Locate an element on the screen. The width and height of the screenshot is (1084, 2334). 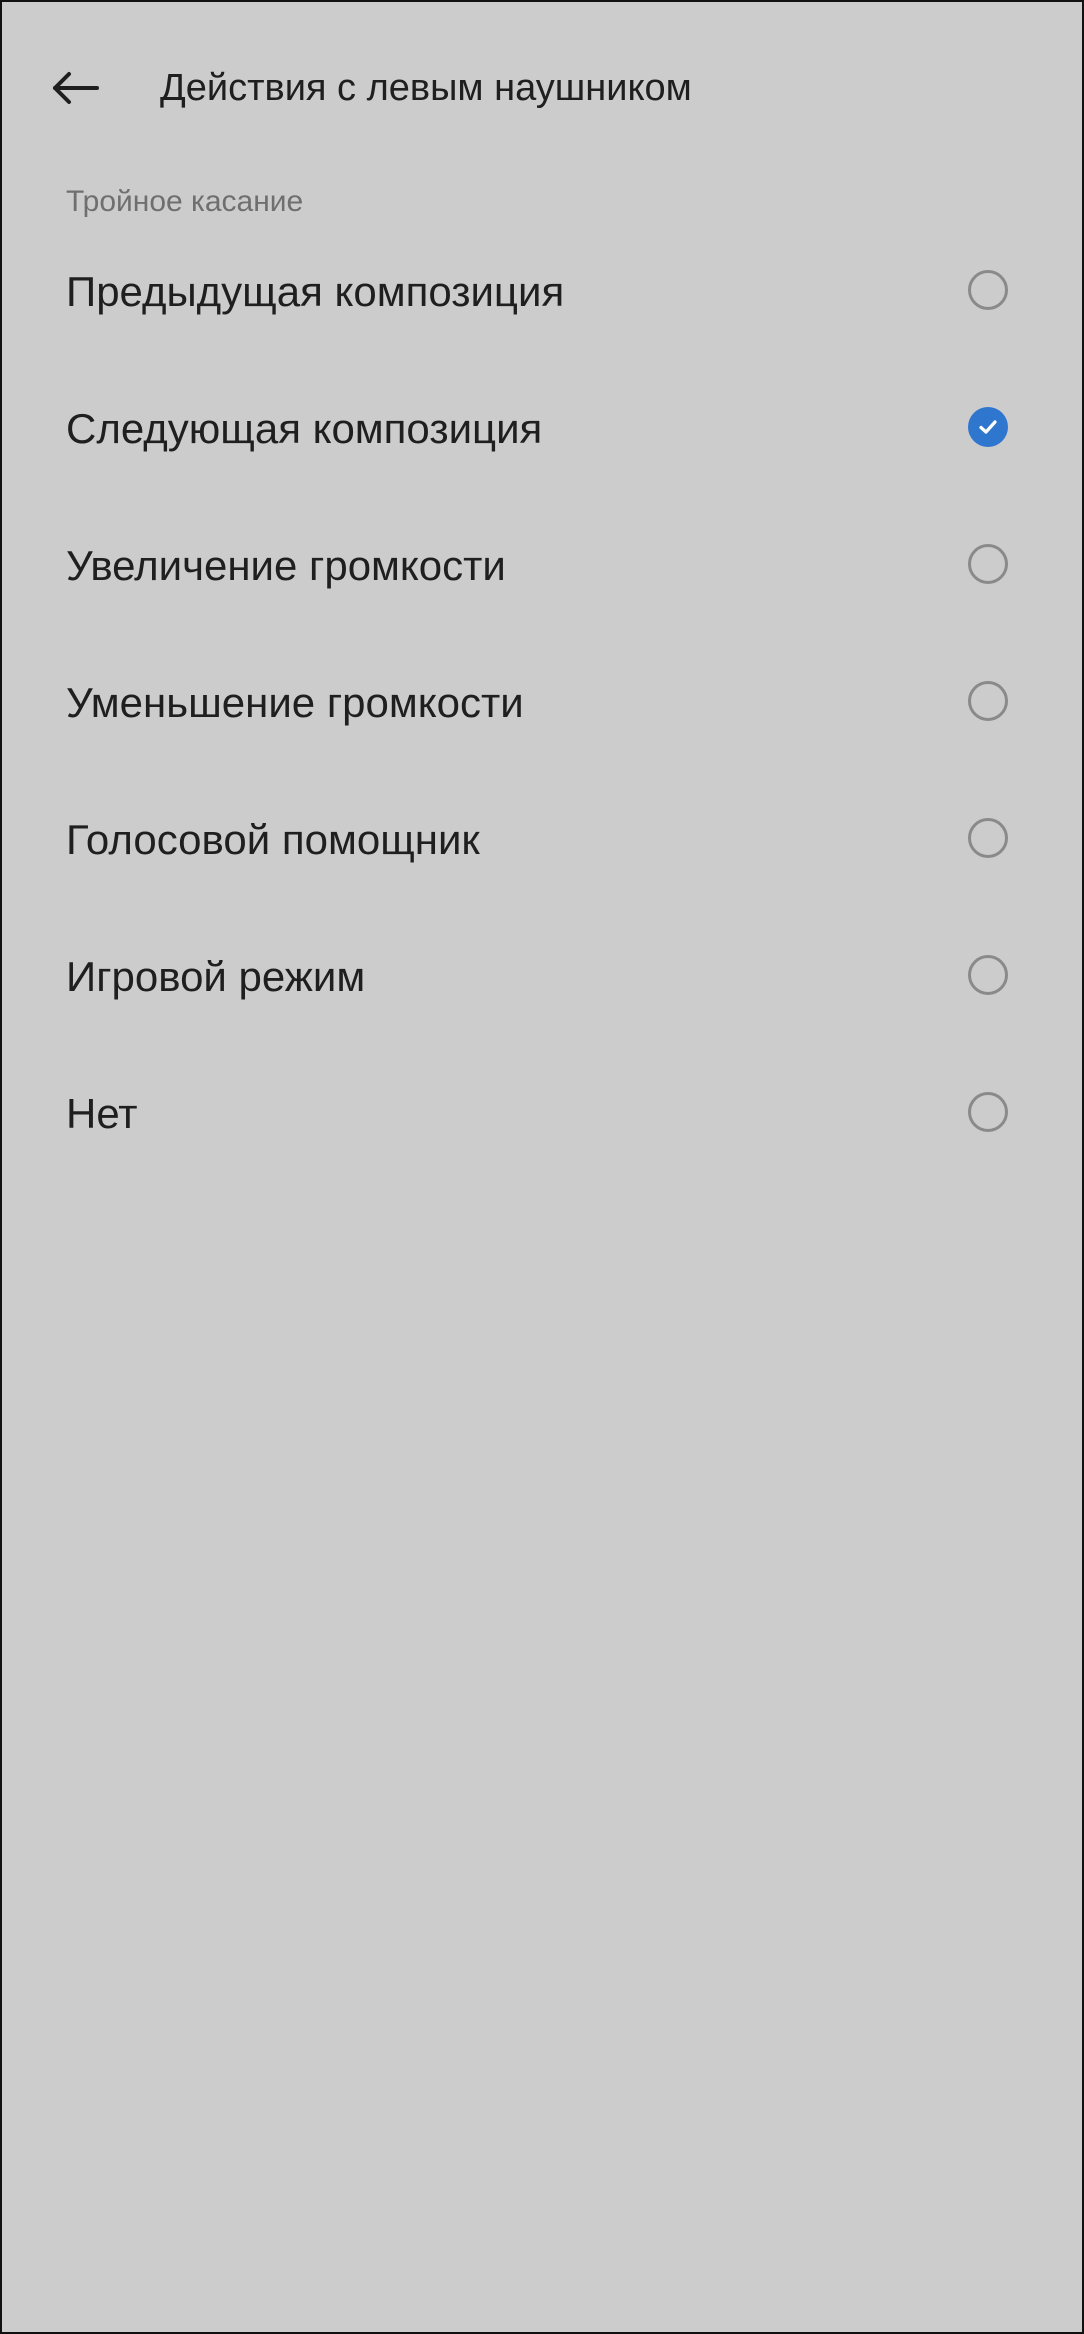
option-volume-down: Уменьшение громкости is located at coordinates (542, 701).